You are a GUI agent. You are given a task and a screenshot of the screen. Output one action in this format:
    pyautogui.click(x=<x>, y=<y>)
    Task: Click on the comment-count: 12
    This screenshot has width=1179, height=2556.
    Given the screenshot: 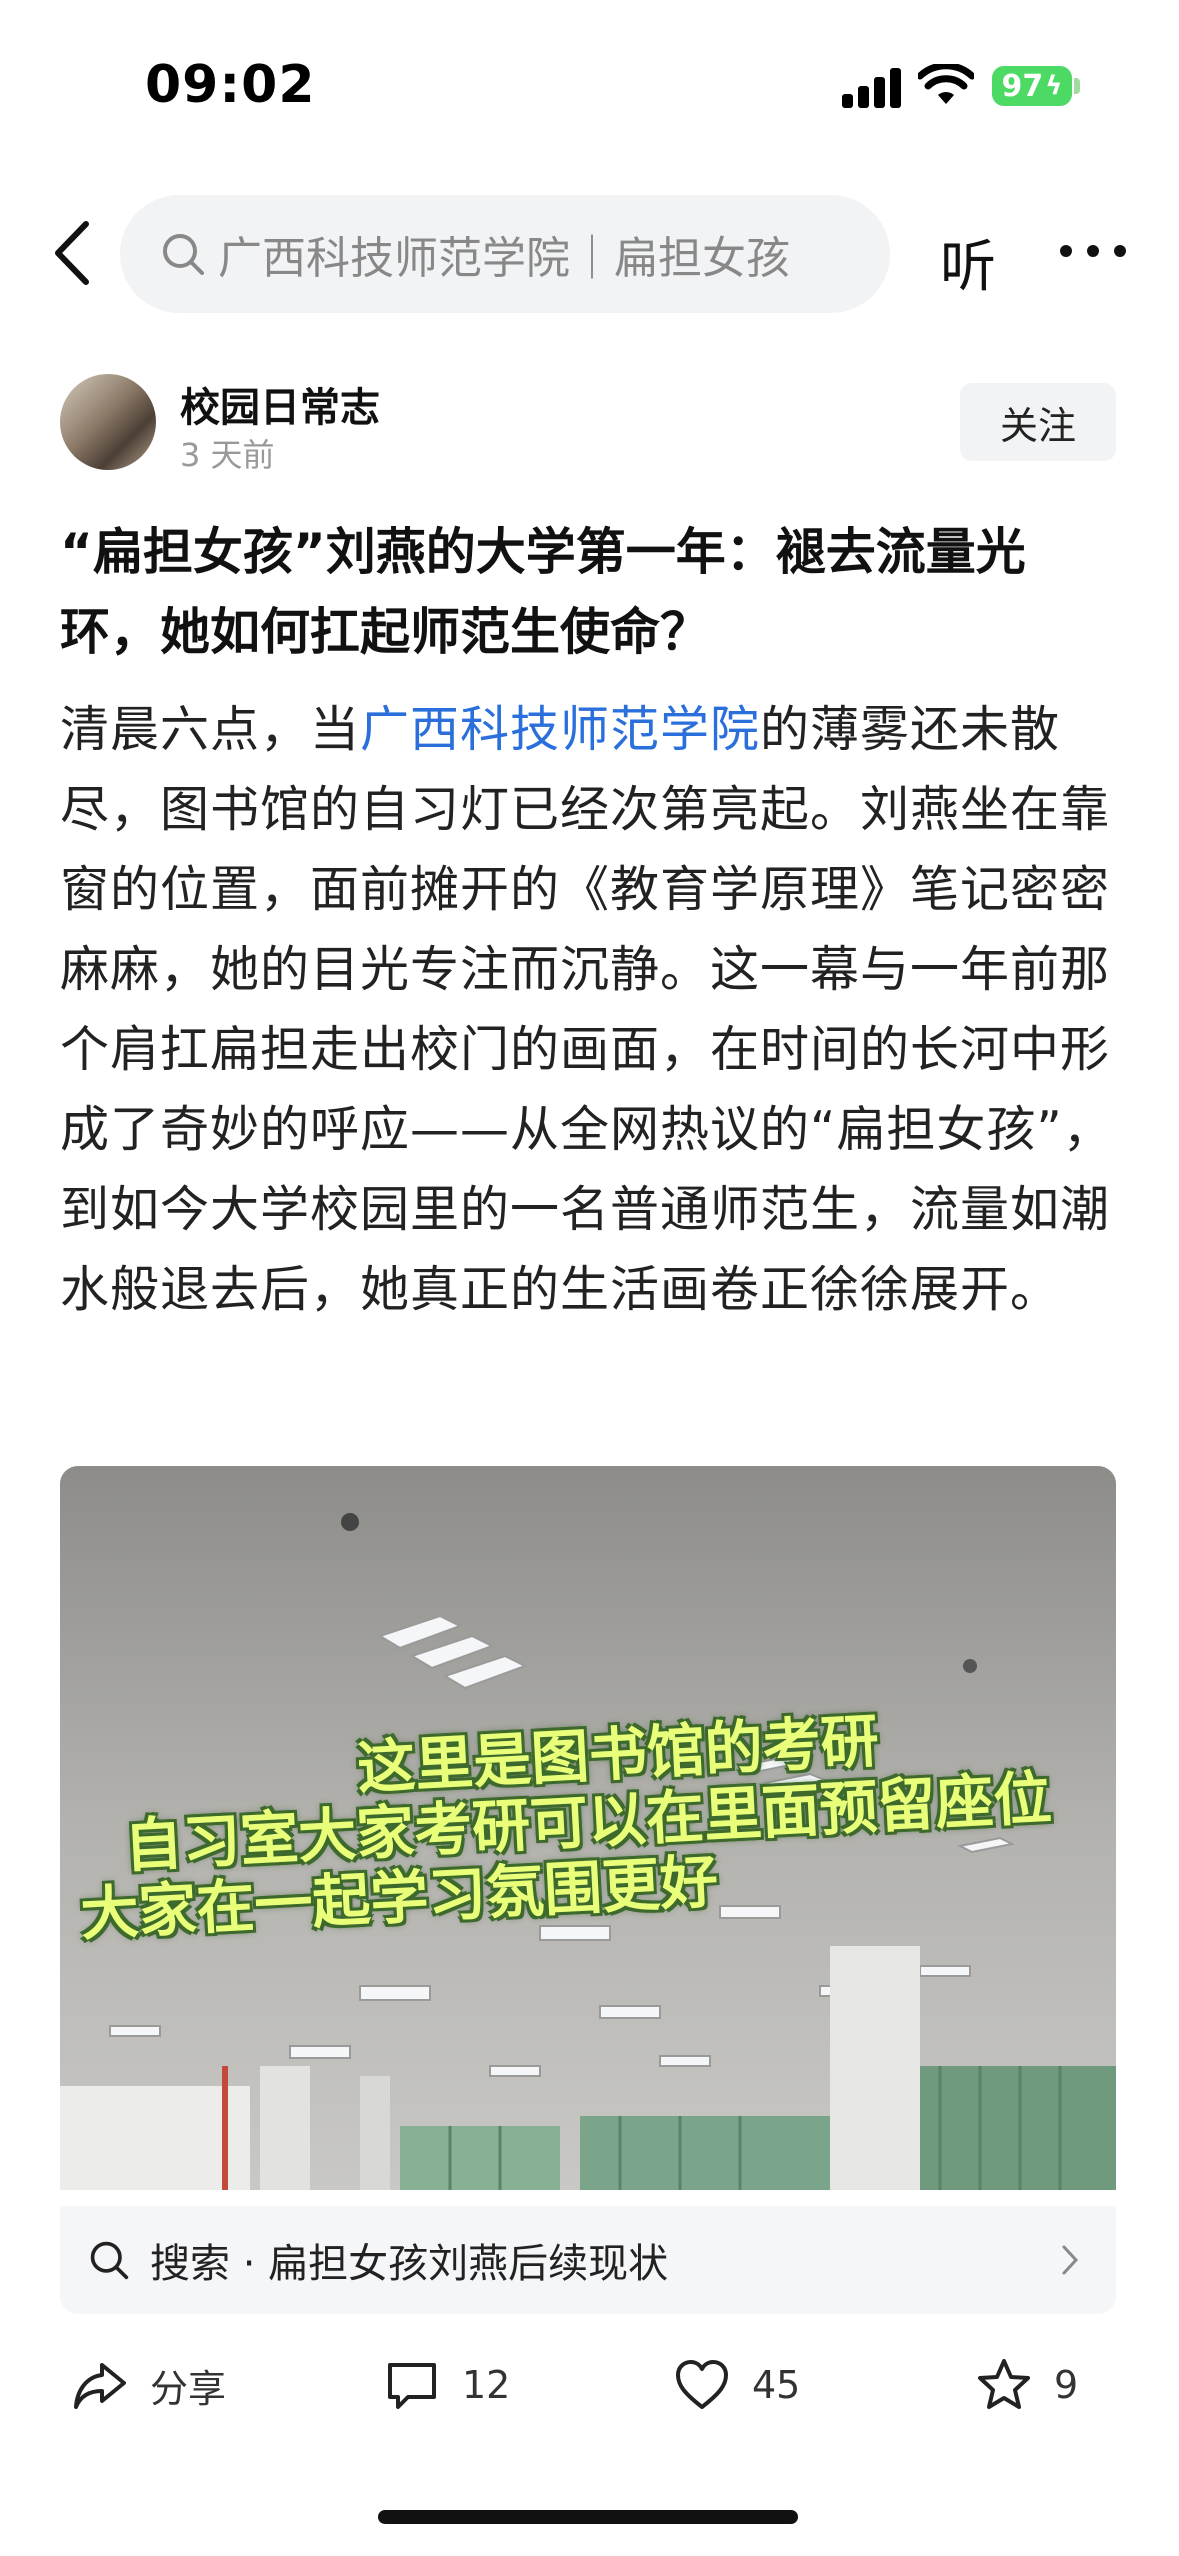 What is the action you would take?
    pyautogui.click(x=486, y=2385)
    